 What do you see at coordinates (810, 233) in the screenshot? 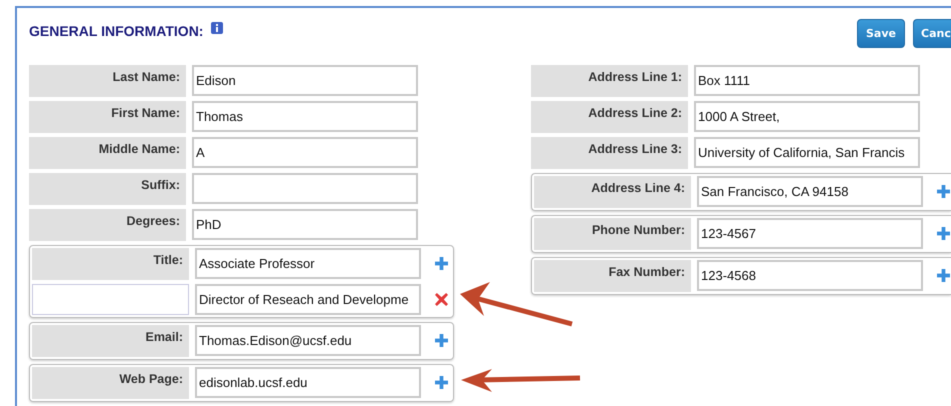
I see `text-field: 123-4567` at bounding box center [810, 233].